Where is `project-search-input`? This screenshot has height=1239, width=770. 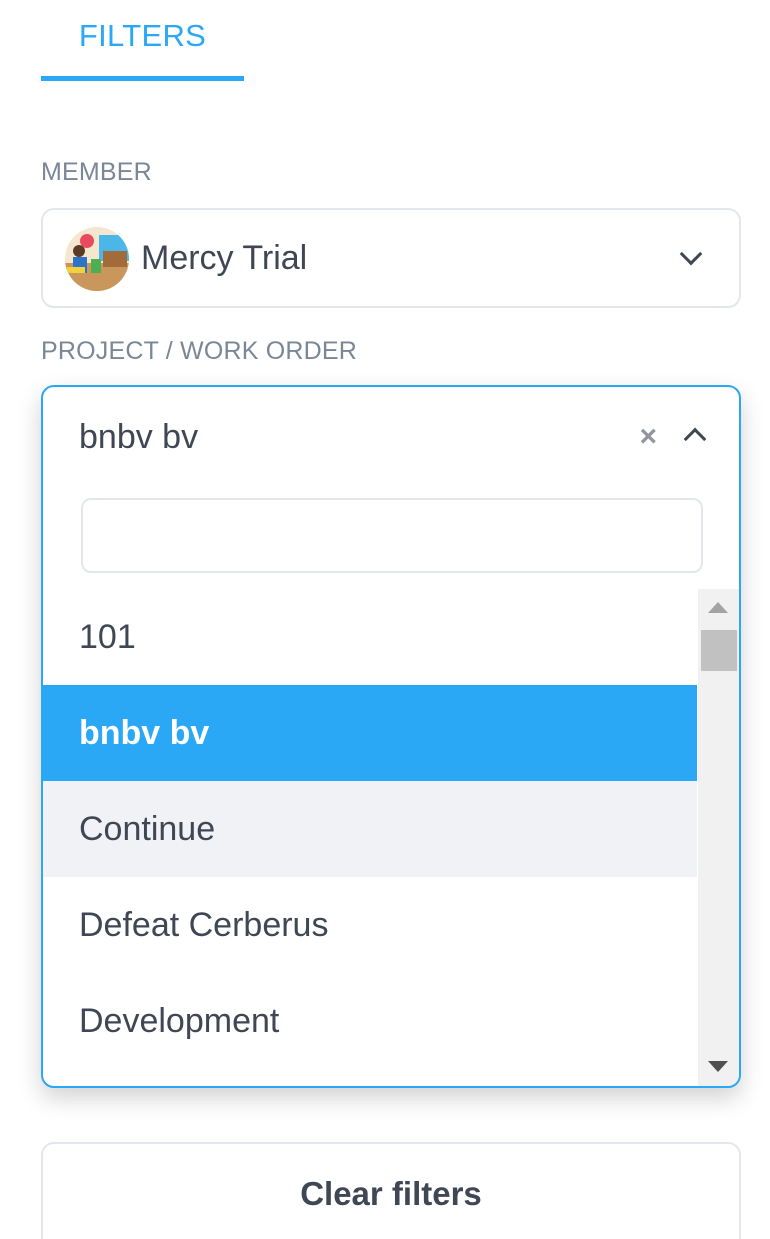 project-search-input is located at coordinates (392, 535).